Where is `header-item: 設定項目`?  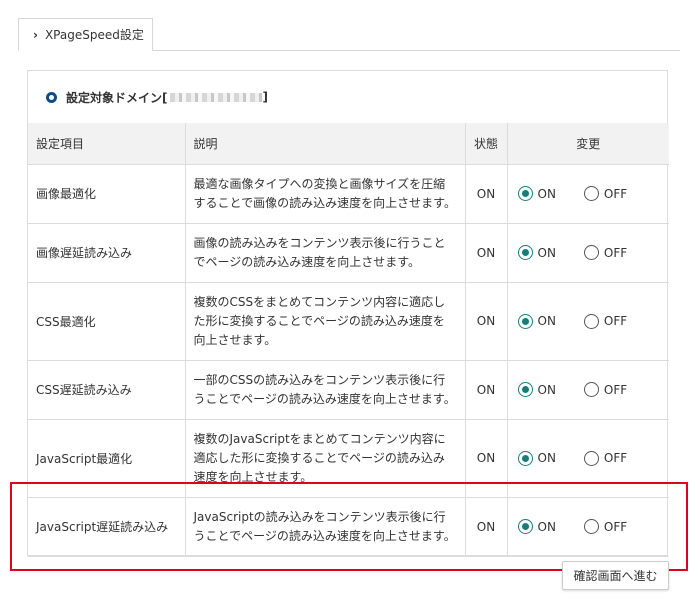 header-item: 設定項目 is located at coordinates (107, 144).